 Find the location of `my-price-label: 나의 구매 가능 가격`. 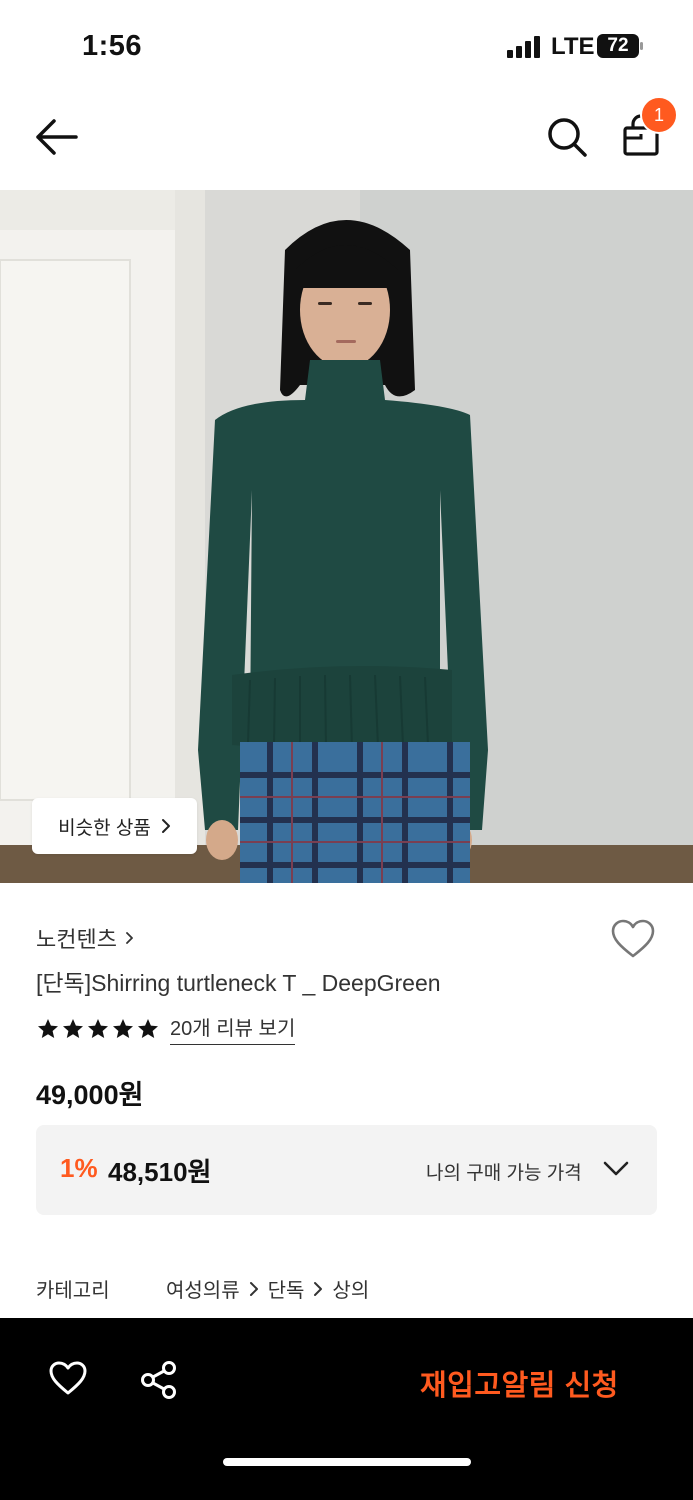

my-price-label: 나의 구매 가능 가격 is located at coordinates (504, 1173).